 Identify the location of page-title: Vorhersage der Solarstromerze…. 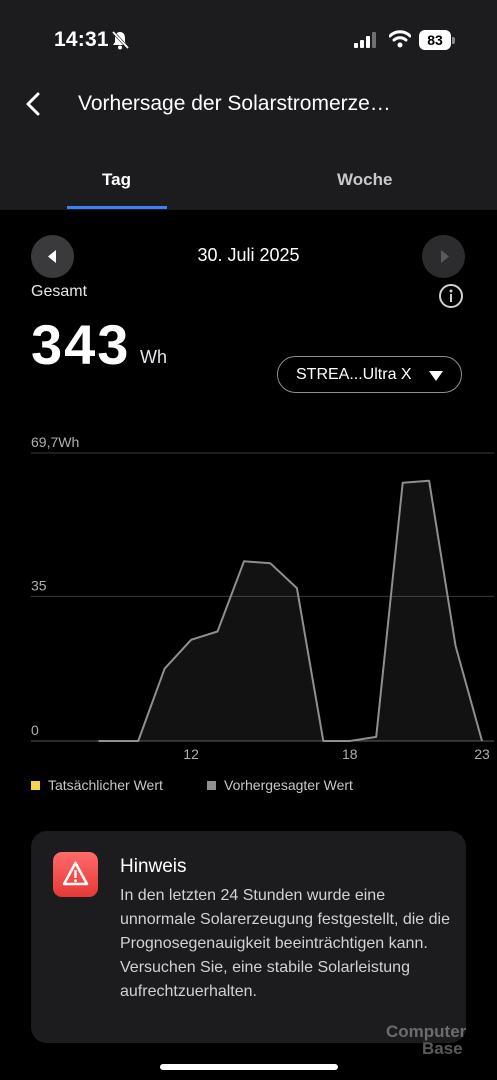
(234, 103).